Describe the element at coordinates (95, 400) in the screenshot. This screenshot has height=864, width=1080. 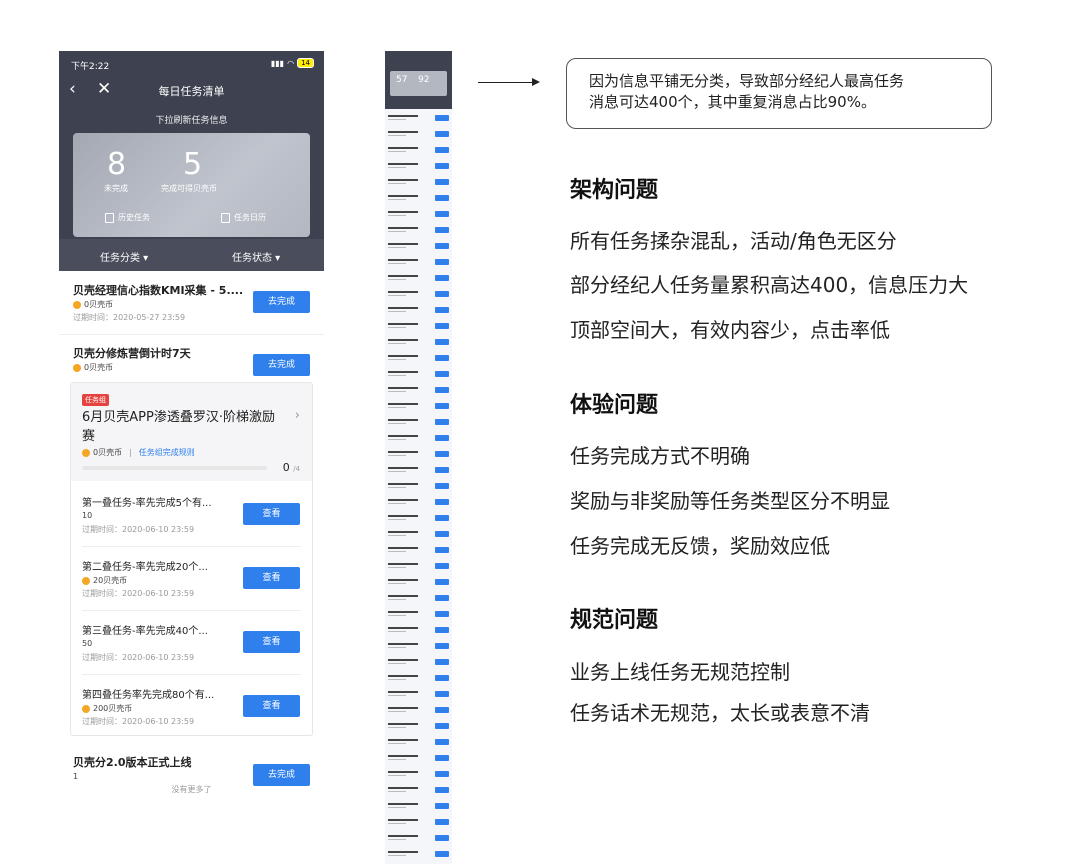
I see `task-group-tag: 任务组` at that location.